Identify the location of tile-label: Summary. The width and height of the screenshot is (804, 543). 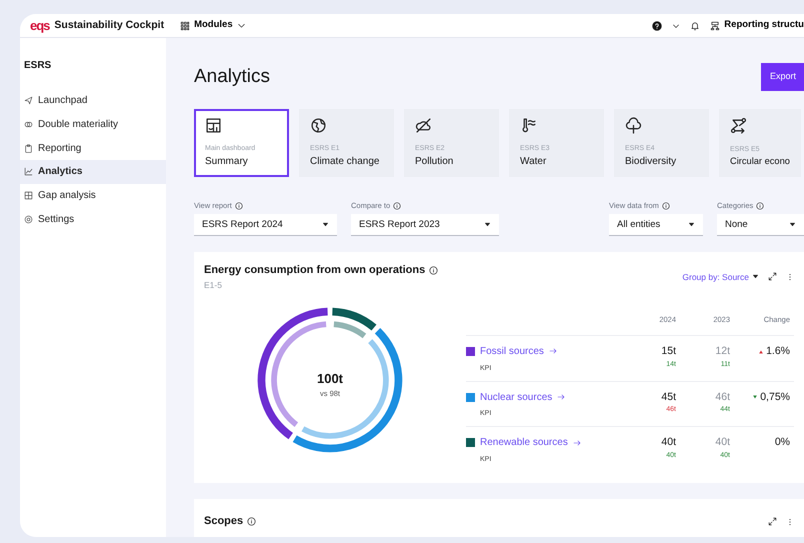
(227, 162).